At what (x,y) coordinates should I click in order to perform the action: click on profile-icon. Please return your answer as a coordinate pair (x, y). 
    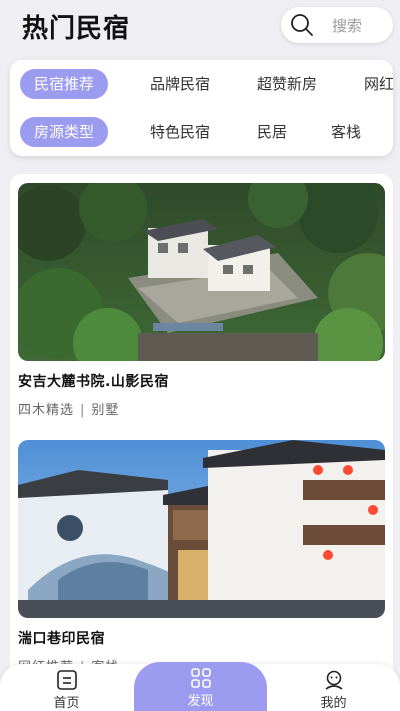
    Looking at the image, I should click on (333, 680).